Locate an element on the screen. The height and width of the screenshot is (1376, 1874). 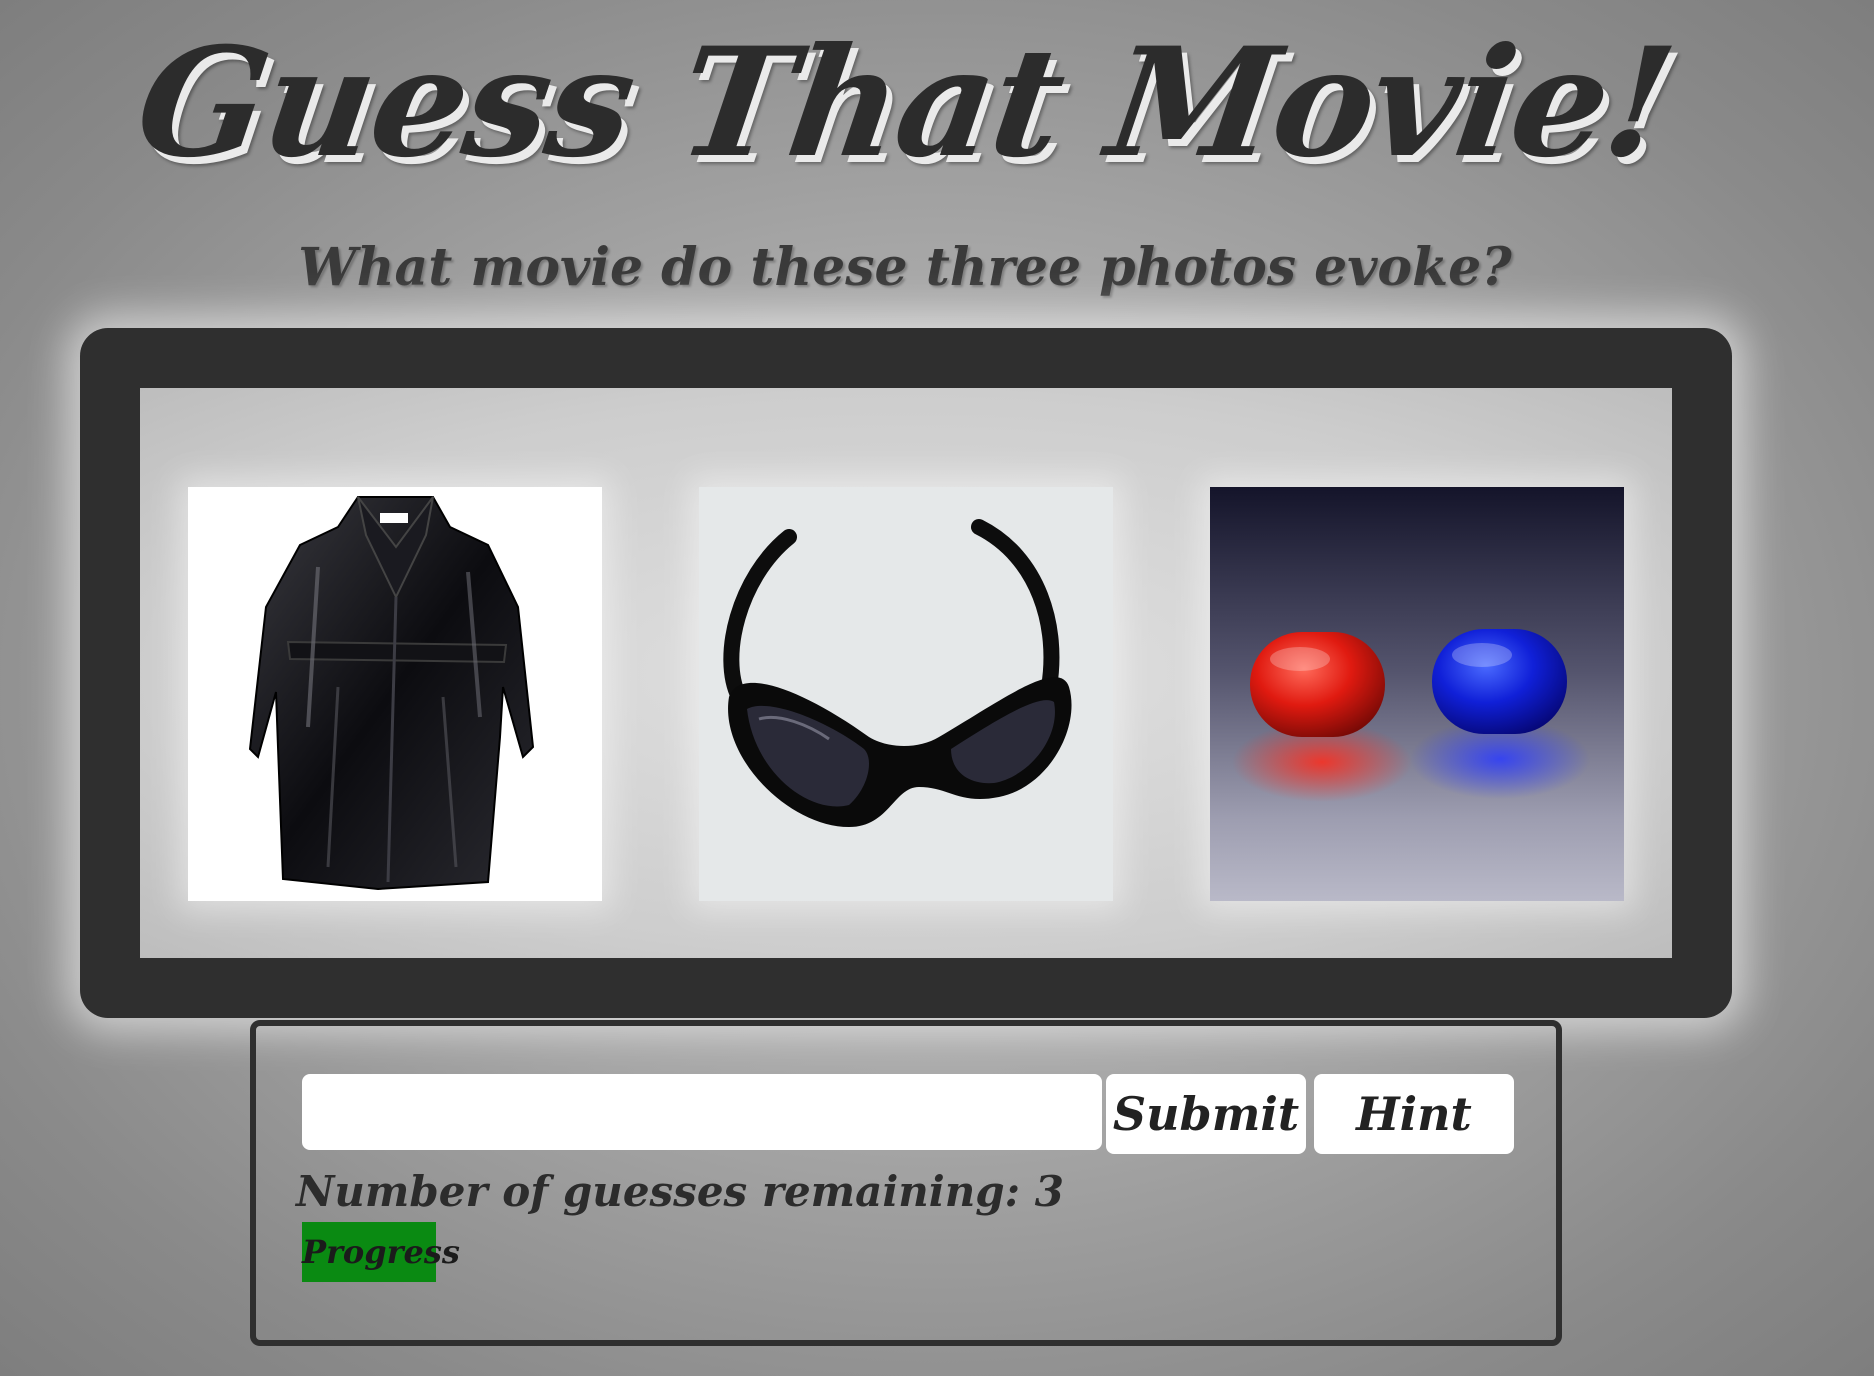
progress-bar: Progress is located at coordinates (381, 1252).